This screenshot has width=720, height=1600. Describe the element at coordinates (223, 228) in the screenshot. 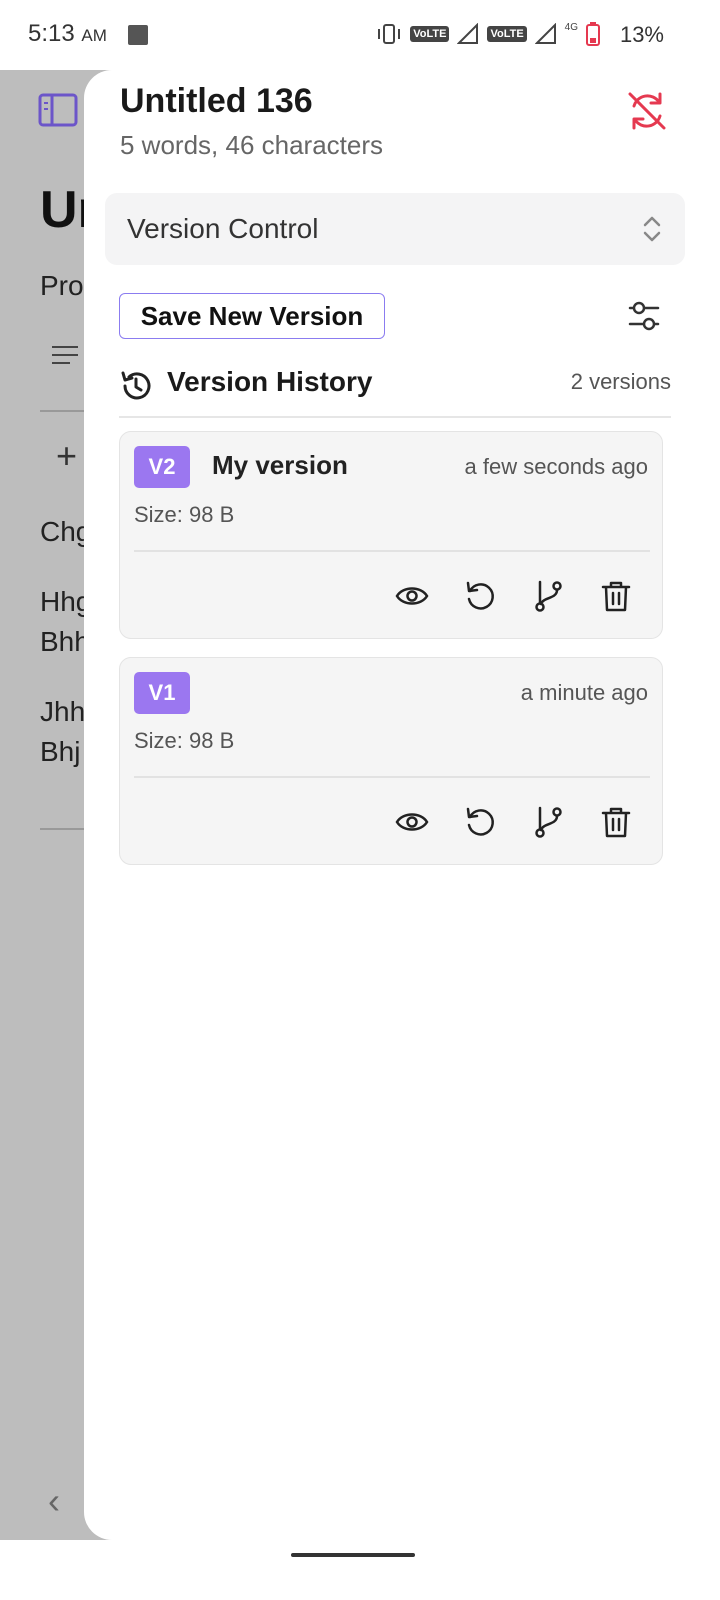

I see `mode-select-value: Version Control` at that location.